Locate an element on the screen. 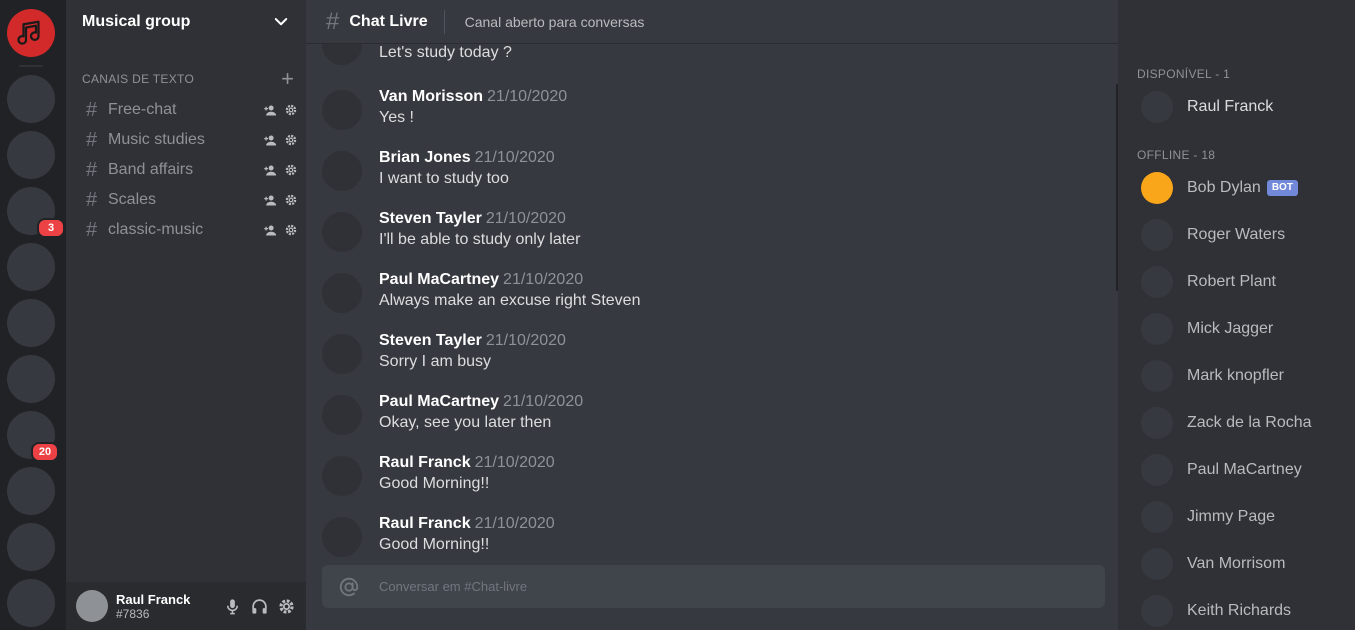 This screenshot has height=630, width=1355. channel-item-scales: # Scales is located at coordinates (192, 200).